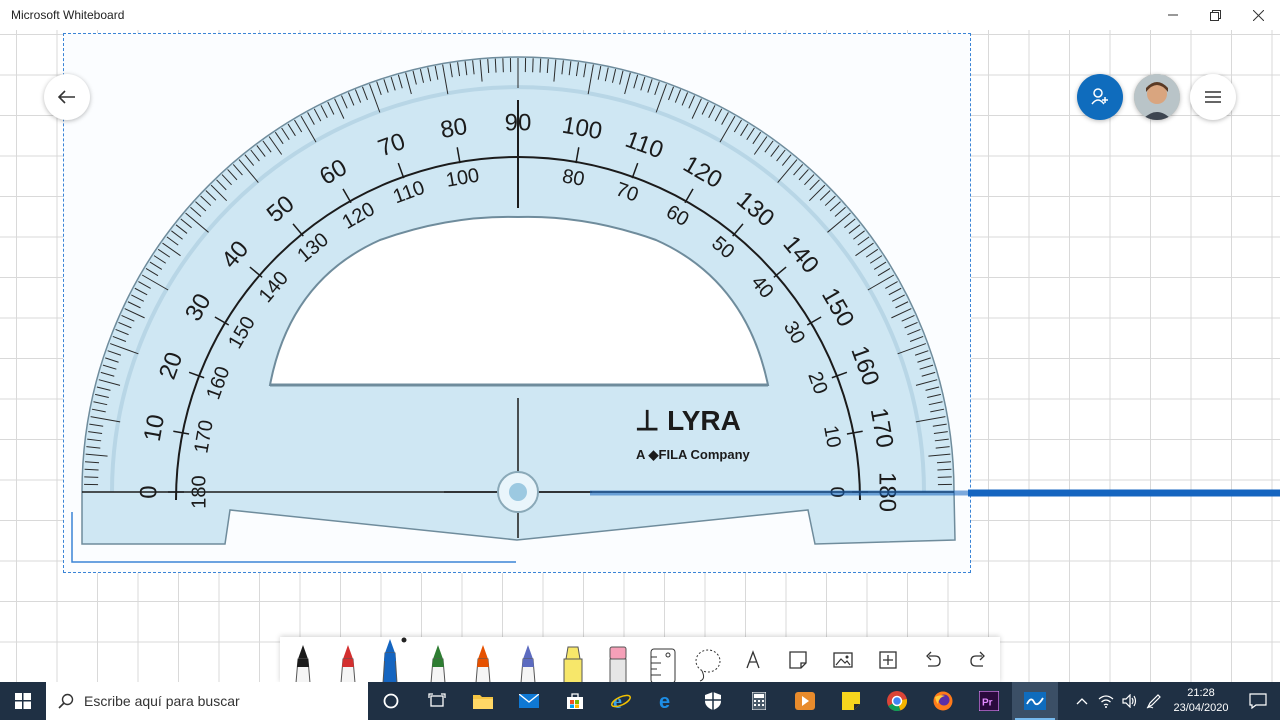 The image size is (1280, 720). Describe the element at coordinates (1201, 708) in the screenshot. I see `clock-date: 23/04/2020` at that location.